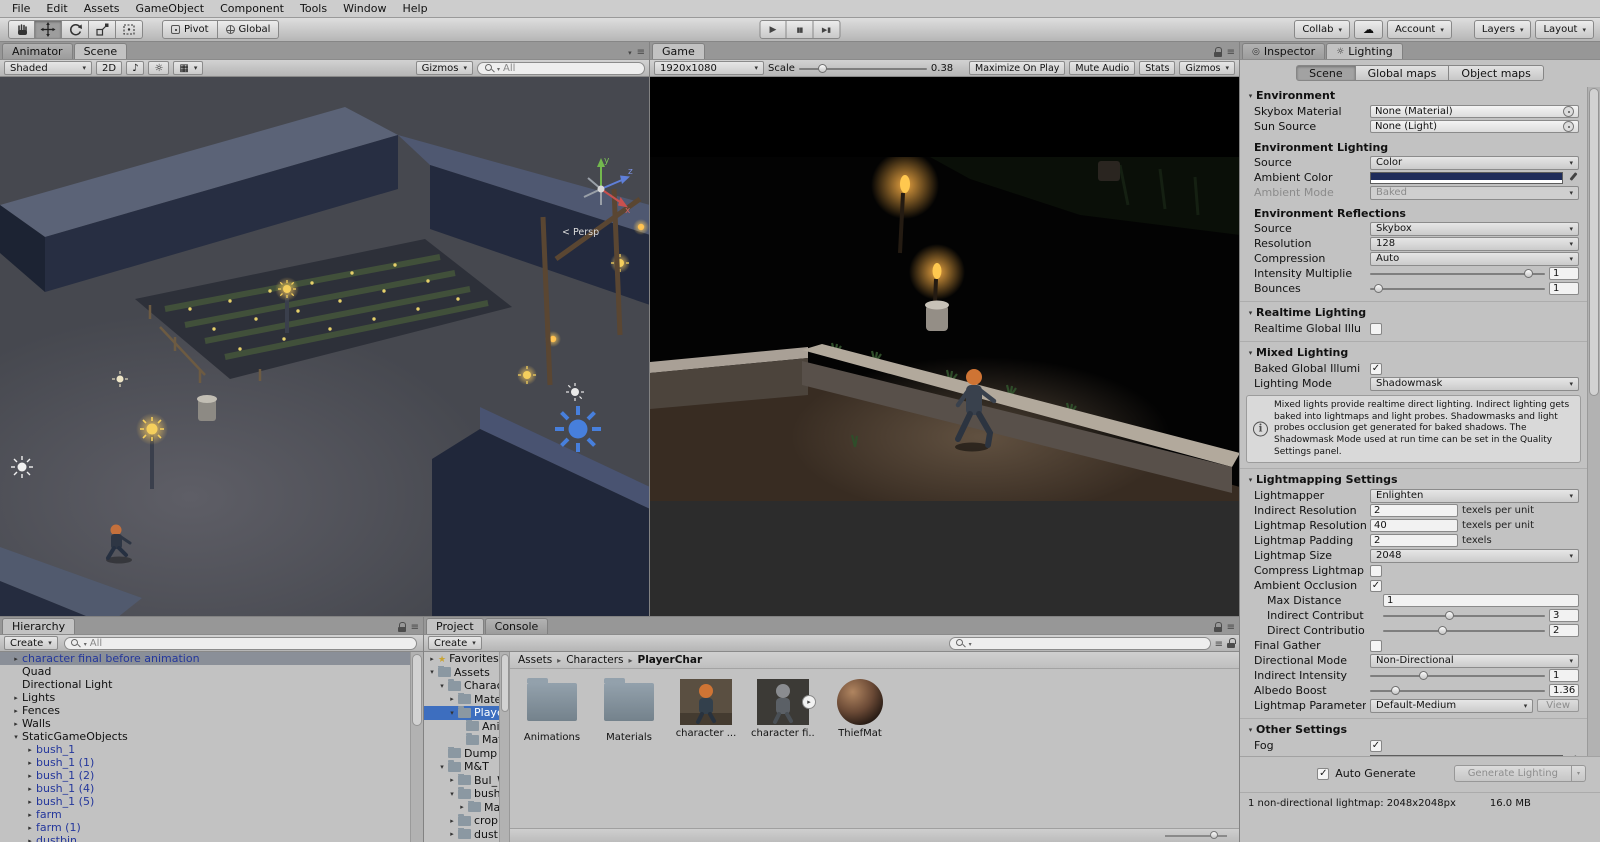 Image resolution: width=1600 pixels, height=842 pixels. Describe the element at coordinates (205, 801) in the screenshot. I see `hierarchy-item: bush_1 (5)` at that location.